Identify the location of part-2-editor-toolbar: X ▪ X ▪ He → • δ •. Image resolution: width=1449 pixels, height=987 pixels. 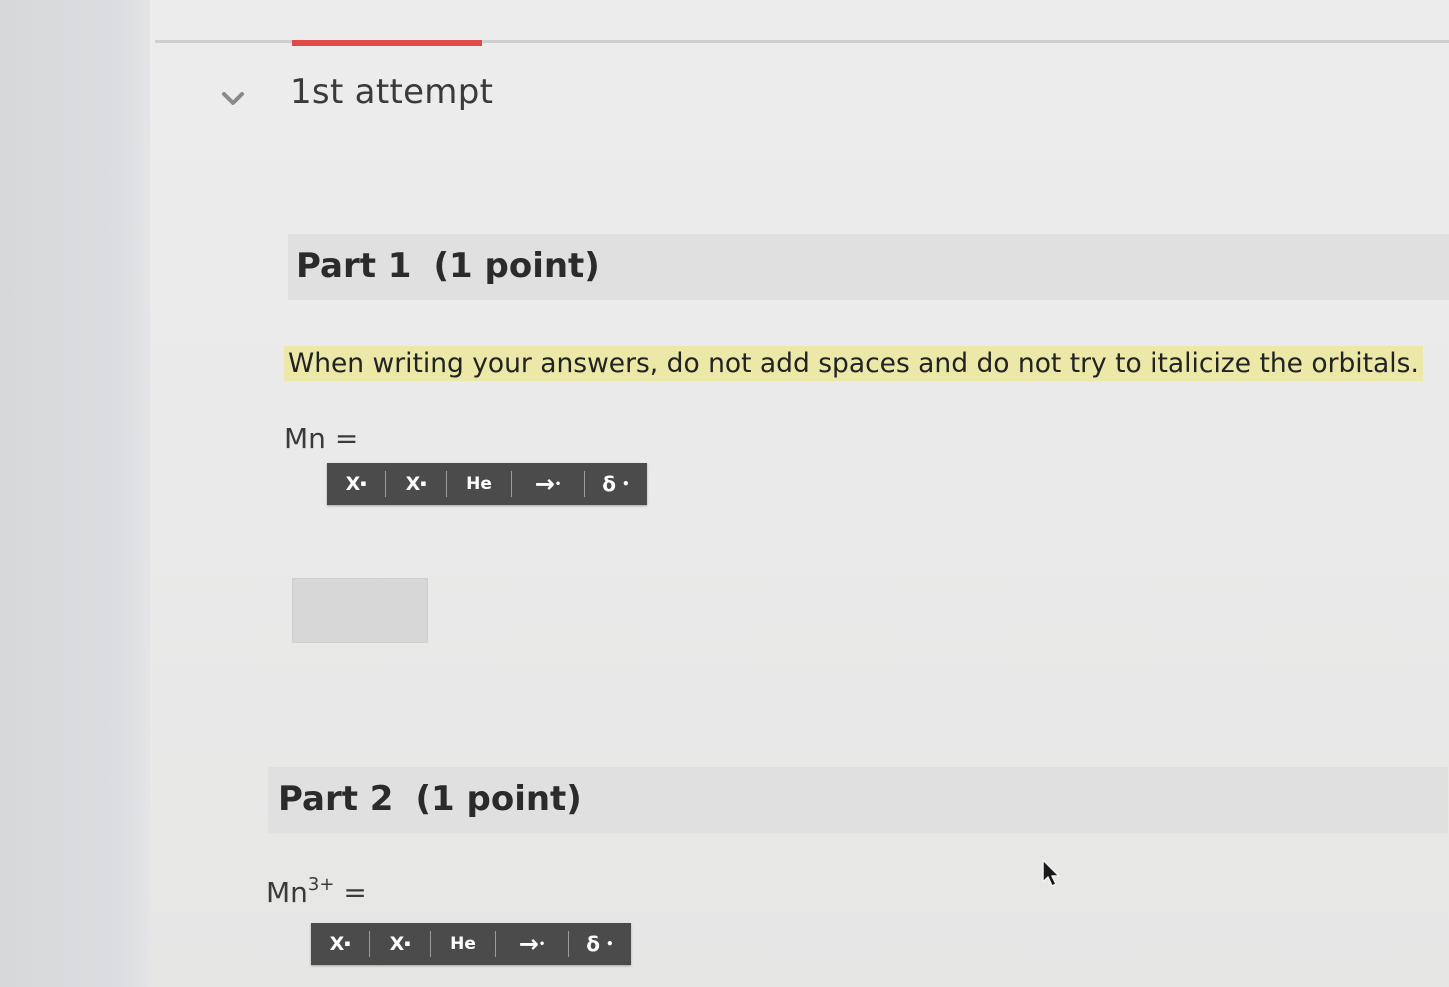
(471, 944).